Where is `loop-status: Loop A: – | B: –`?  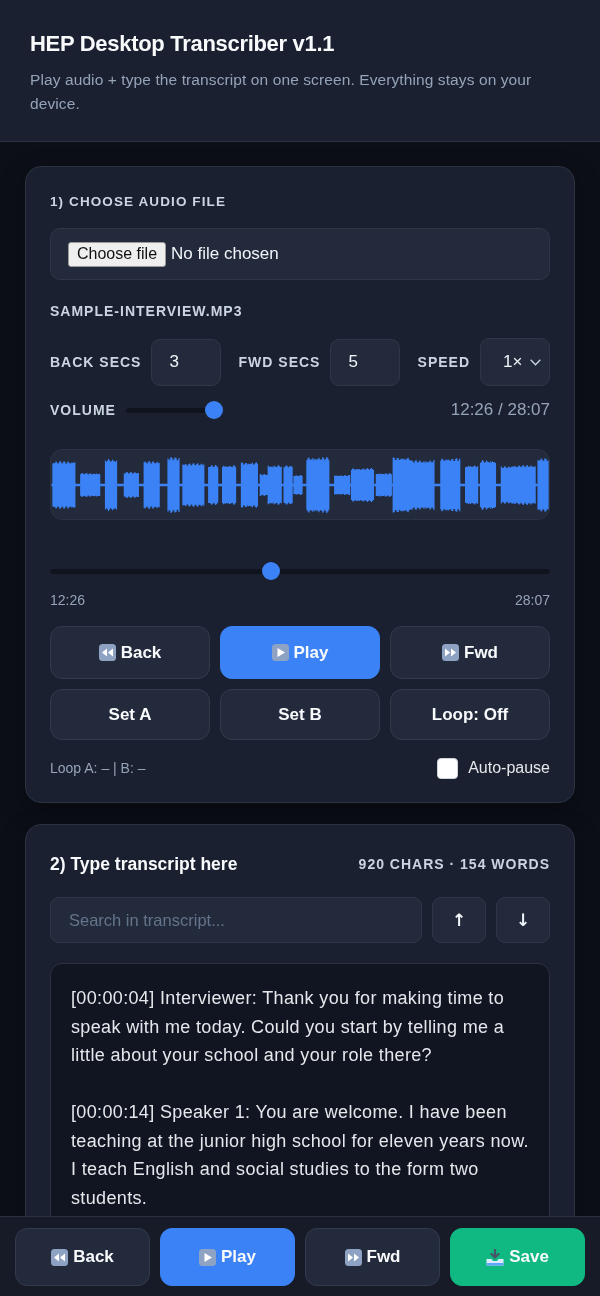 loop-status: Loop A: – | B: – is located at coordinates (98, 768).